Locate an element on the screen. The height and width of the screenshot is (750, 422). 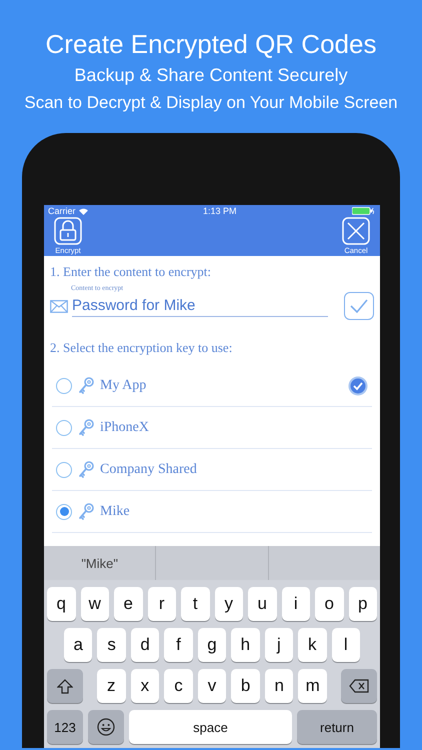
close-icon is located at coordinates (356, 231).